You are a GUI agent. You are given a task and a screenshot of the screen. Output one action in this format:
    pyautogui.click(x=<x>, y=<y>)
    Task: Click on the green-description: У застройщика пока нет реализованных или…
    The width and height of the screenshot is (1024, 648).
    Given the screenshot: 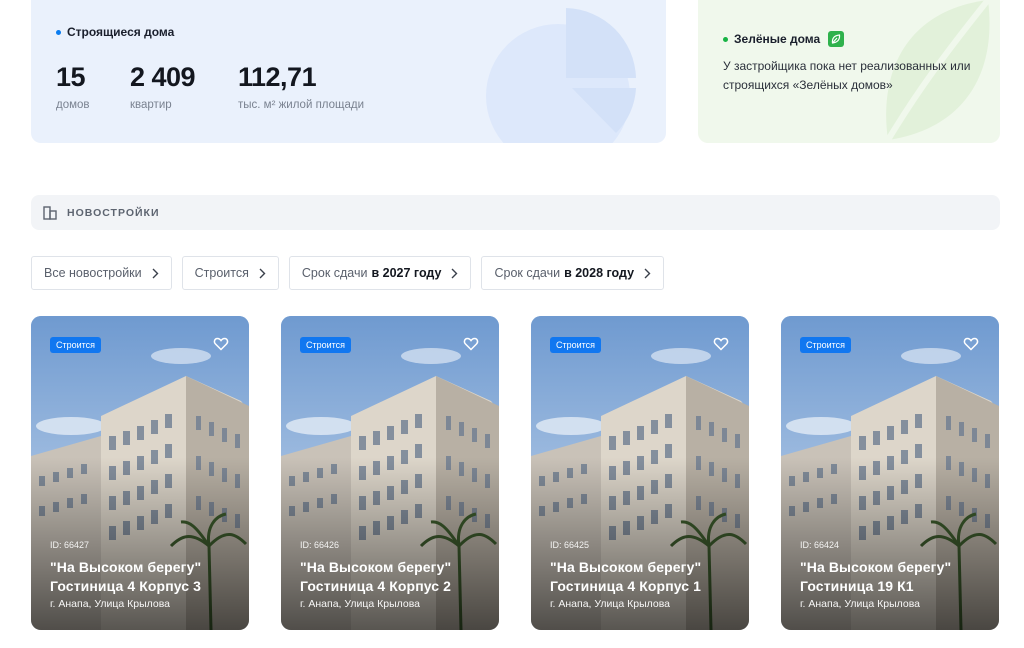 What is the action you would take?
    pyautogui.click(x=847, y=75)
    